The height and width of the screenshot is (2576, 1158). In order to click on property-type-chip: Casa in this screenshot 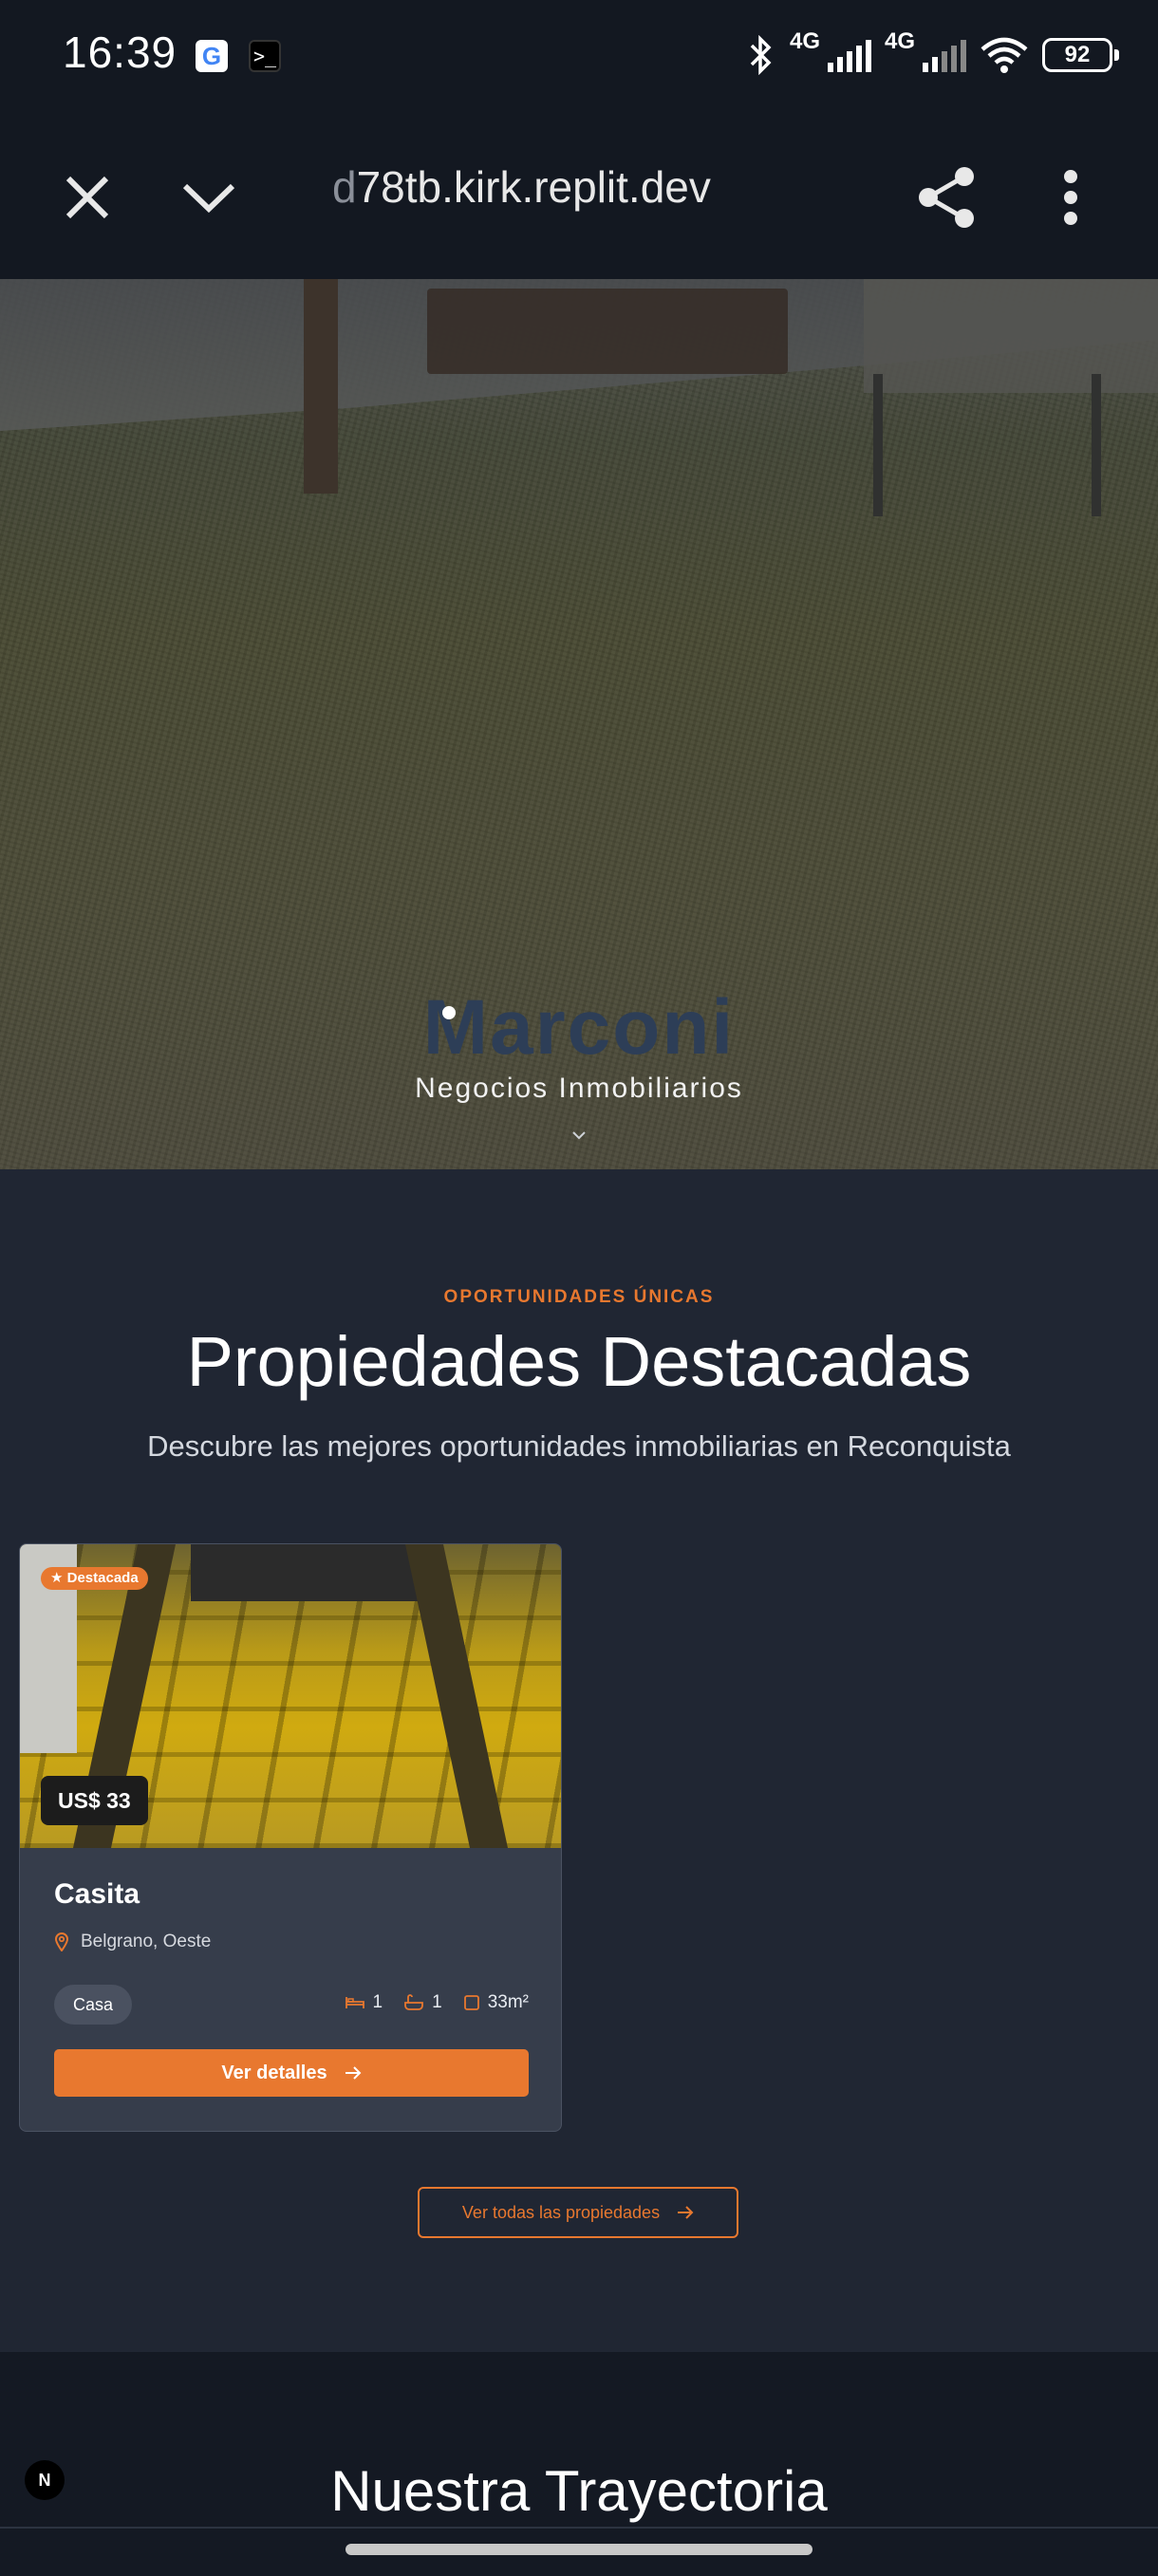, I will do `click(93, 2005)`.